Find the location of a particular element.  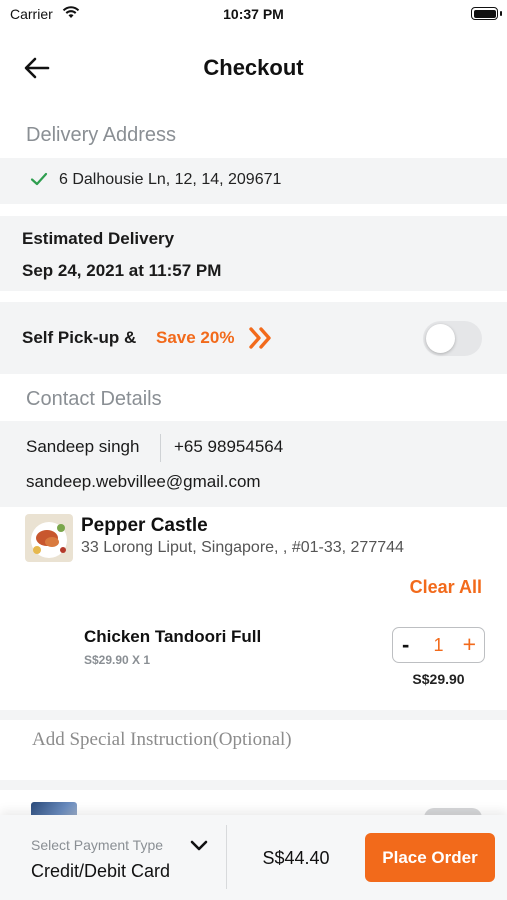

delivery-address-row: 6 Dalhousie Ln, 12, 14, 209671 is located at coordinates (253, 181).